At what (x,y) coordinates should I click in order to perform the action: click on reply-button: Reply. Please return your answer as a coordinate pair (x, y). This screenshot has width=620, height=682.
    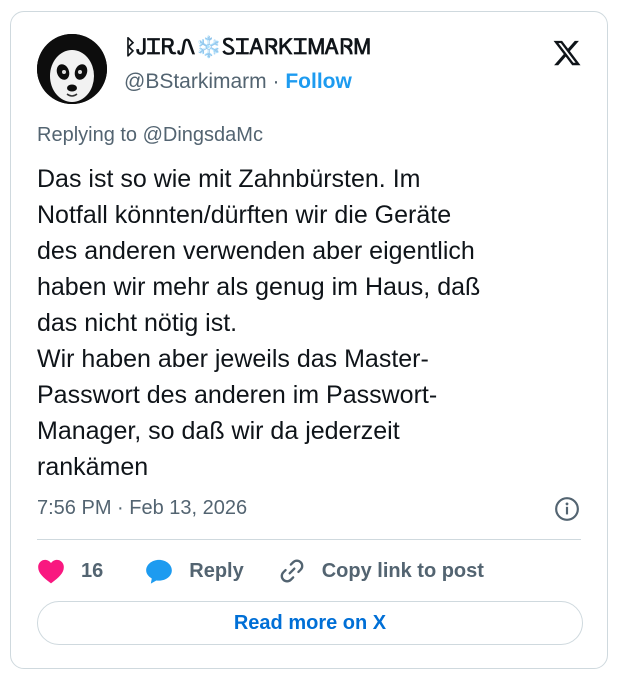
    Looking at the image, I should click on (194, 571).